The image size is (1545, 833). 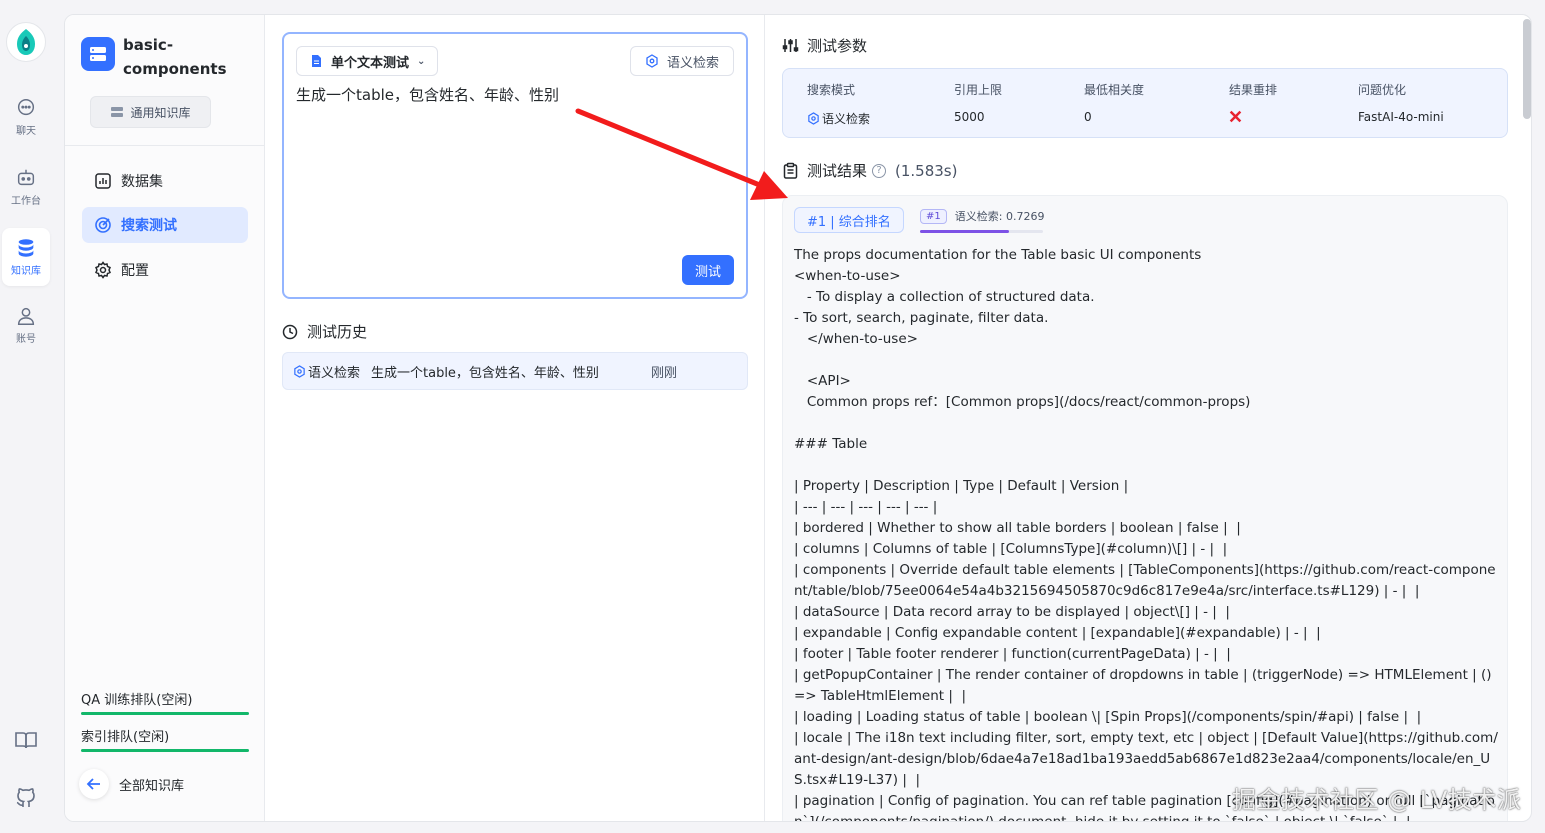 I want to click on arrow-left-icon, so click(x=93, y=784).